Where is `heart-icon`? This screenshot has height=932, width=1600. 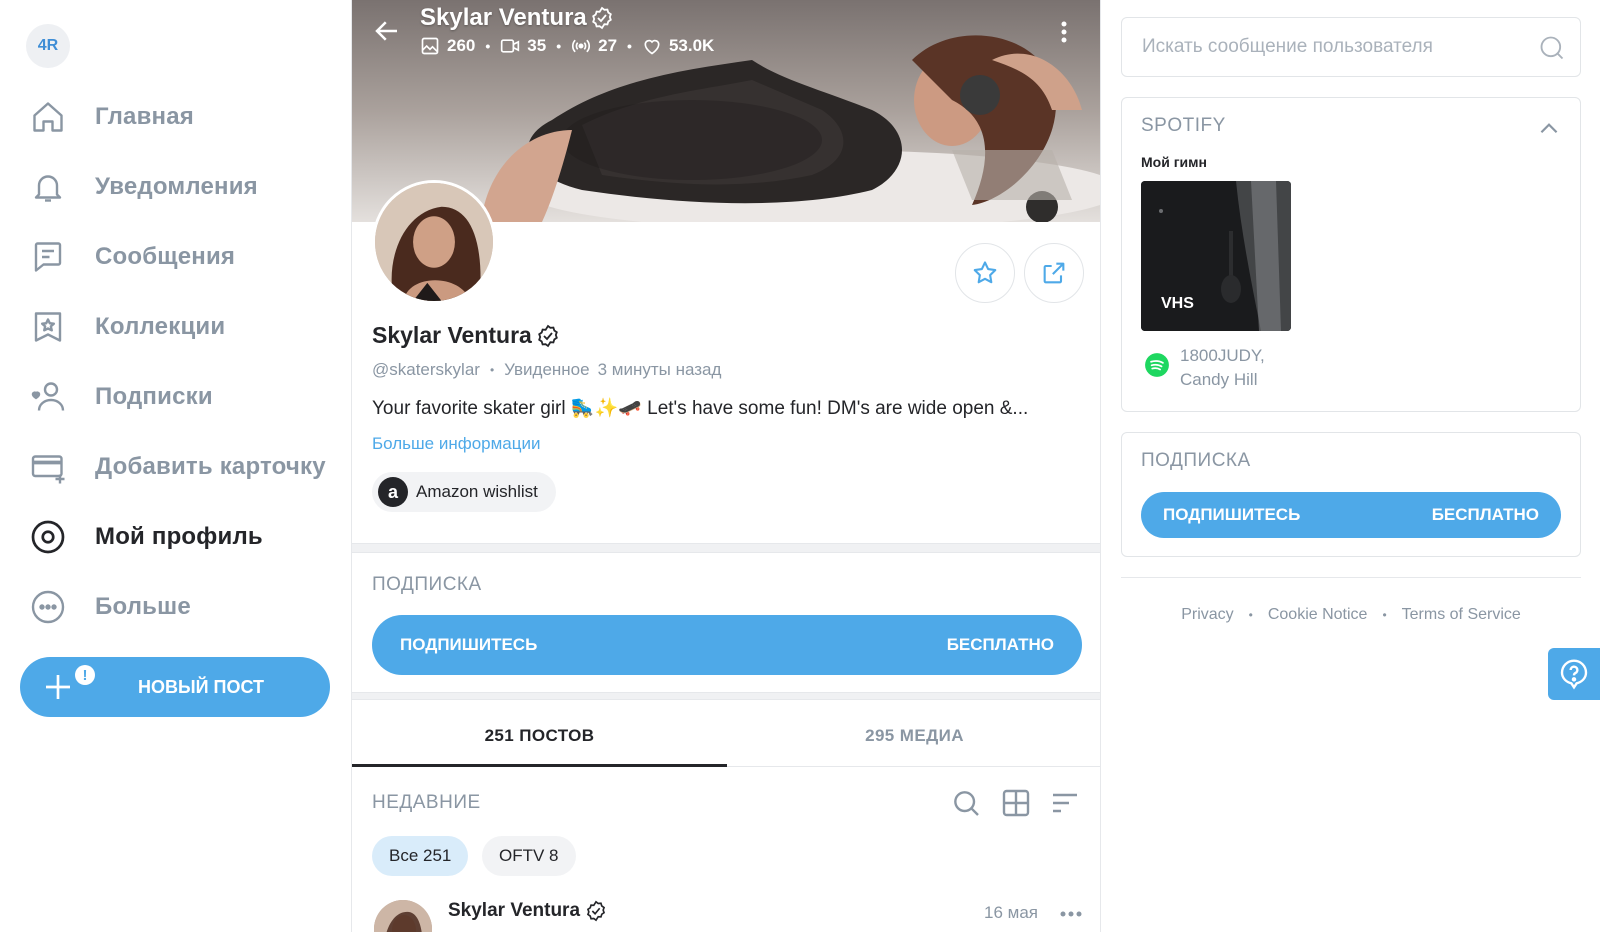
heart-icon is located at coordinates (652, 47).